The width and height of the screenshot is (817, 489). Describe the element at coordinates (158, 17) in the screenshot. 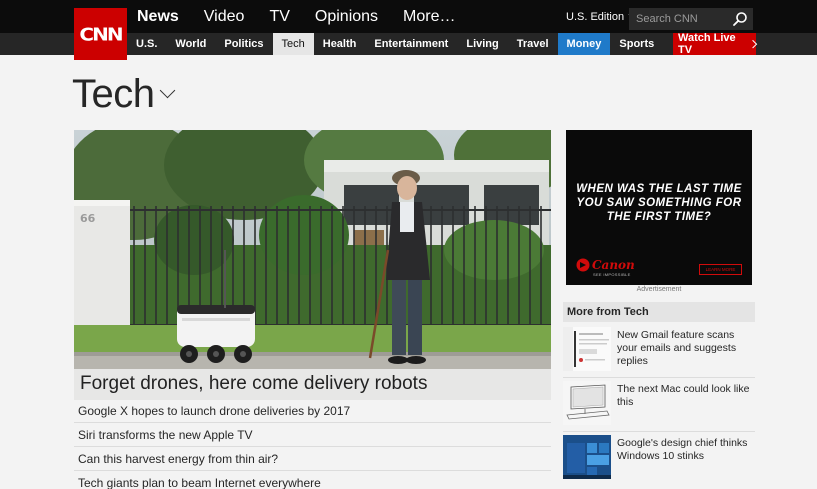

I see `nav-news: News` at that location.